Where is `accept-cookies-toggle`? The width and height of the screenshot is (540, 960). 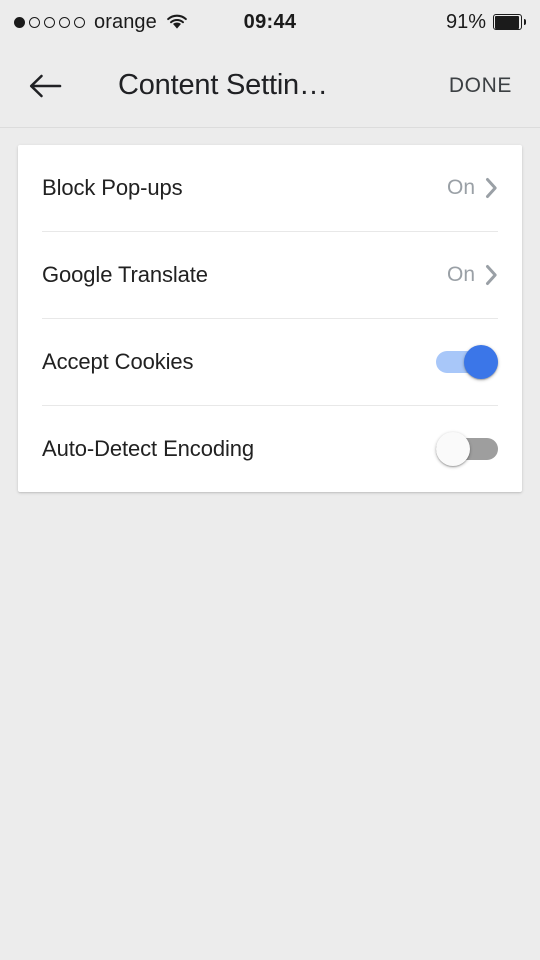 accept-cookies-toggle is located at coordinates (467, 362).